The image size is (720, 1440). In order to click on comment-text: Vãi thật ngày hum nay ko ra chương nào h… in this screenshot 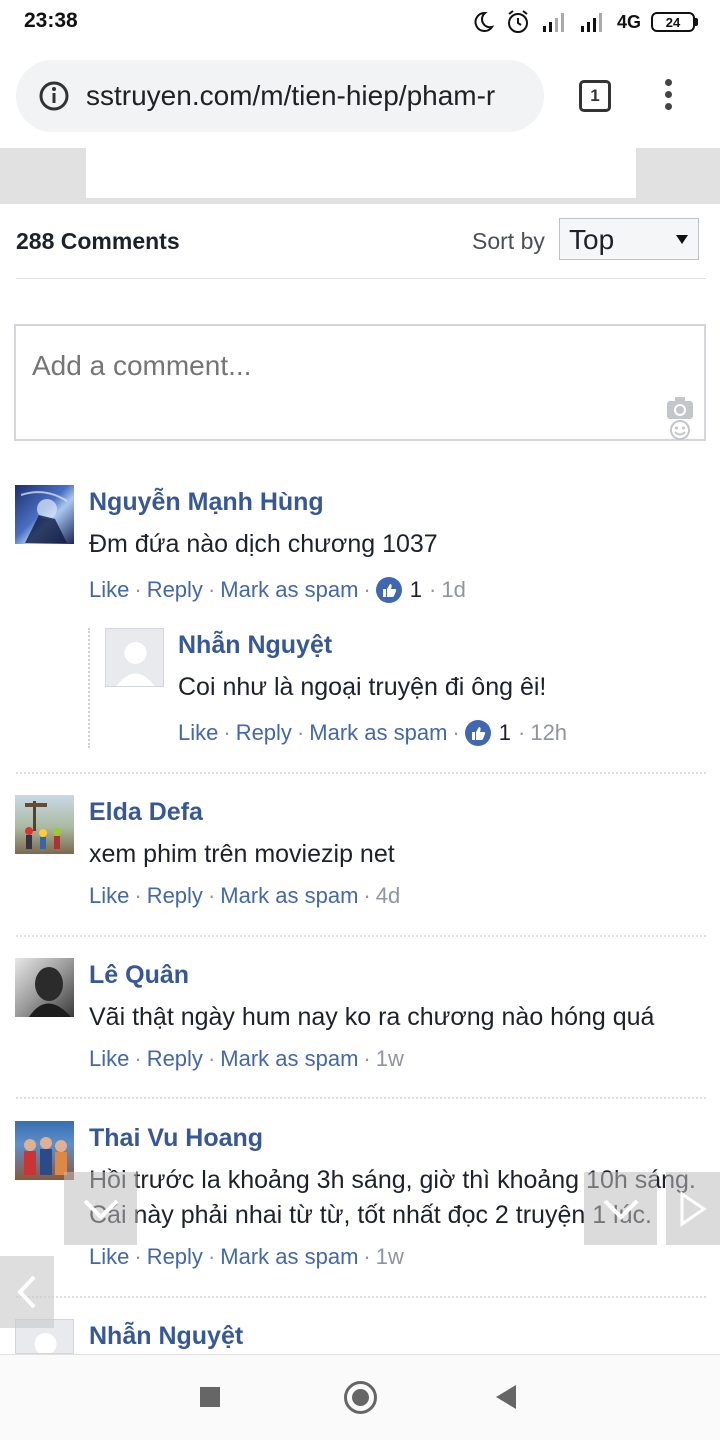, I will do `click(372, 1017)`.